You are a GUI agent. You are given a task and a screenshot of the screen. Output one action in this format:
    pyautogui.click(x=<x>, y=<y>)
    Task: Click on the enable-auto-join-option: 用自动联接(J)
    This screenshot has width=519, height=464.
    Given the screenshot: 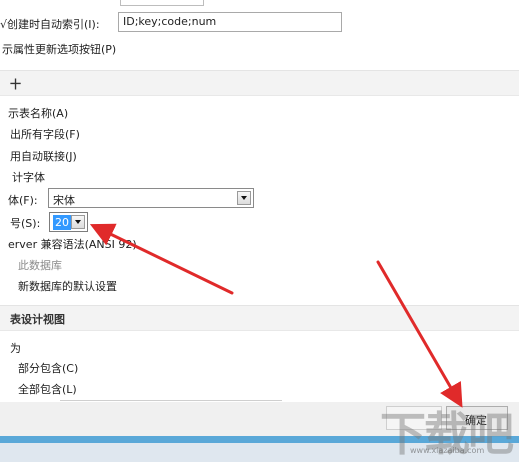 What is the action you would take?
    pyautogui.click(x=43, y=156)
    